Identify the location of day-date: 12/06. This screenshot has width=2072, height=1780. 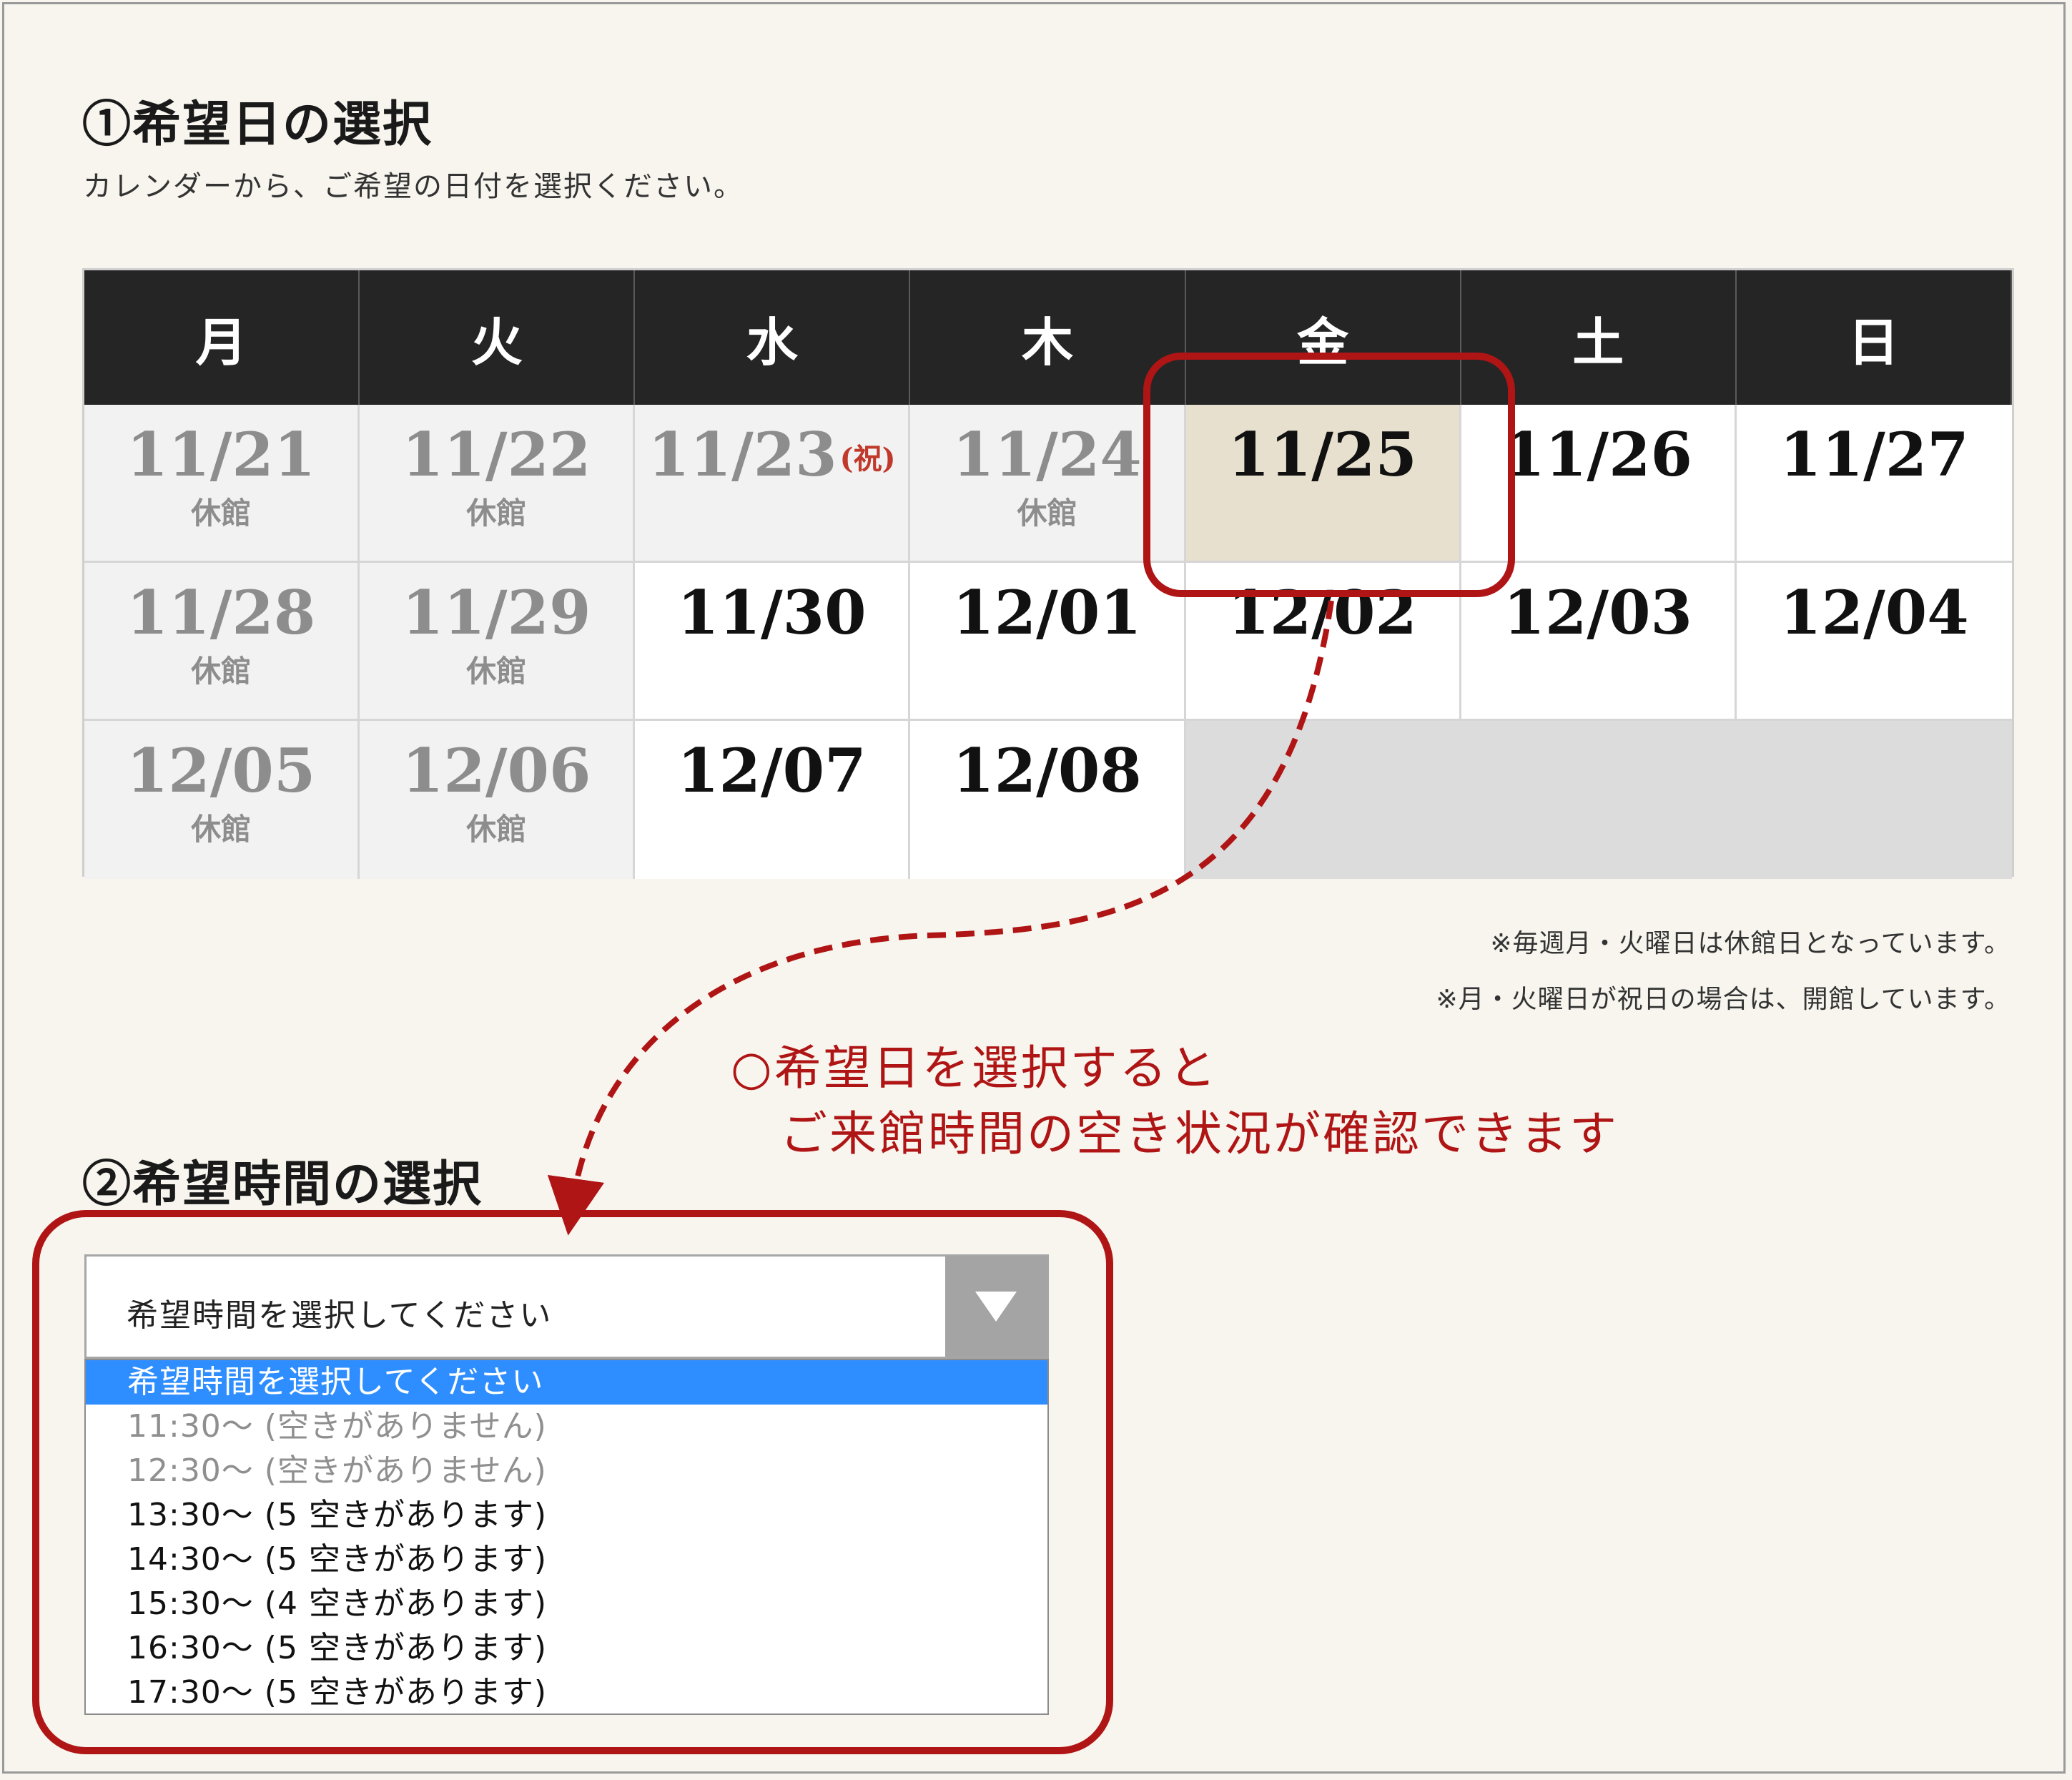
(496, 770).